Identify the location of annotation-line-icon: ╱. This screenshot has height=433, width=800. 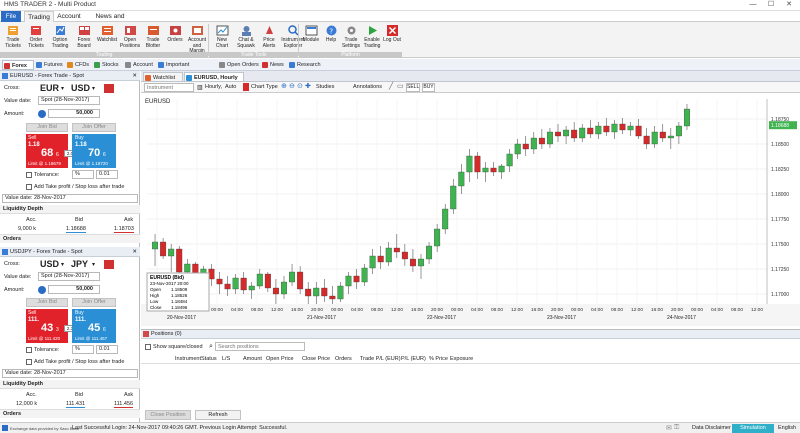
(391, 86).